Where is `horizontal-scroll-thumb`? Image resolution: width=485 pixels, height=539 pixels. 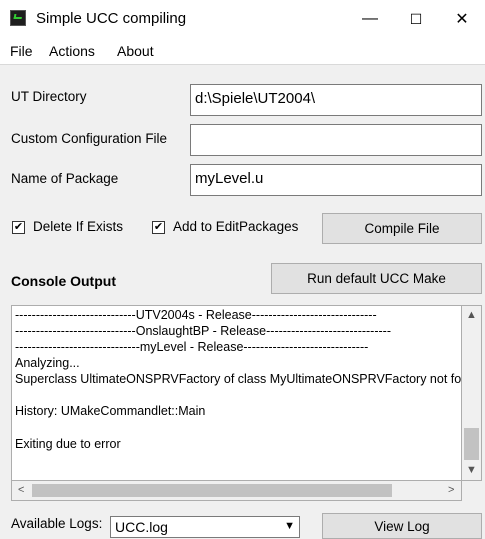 horizontal-scroll-thumb is located at coordinates (212, 490).